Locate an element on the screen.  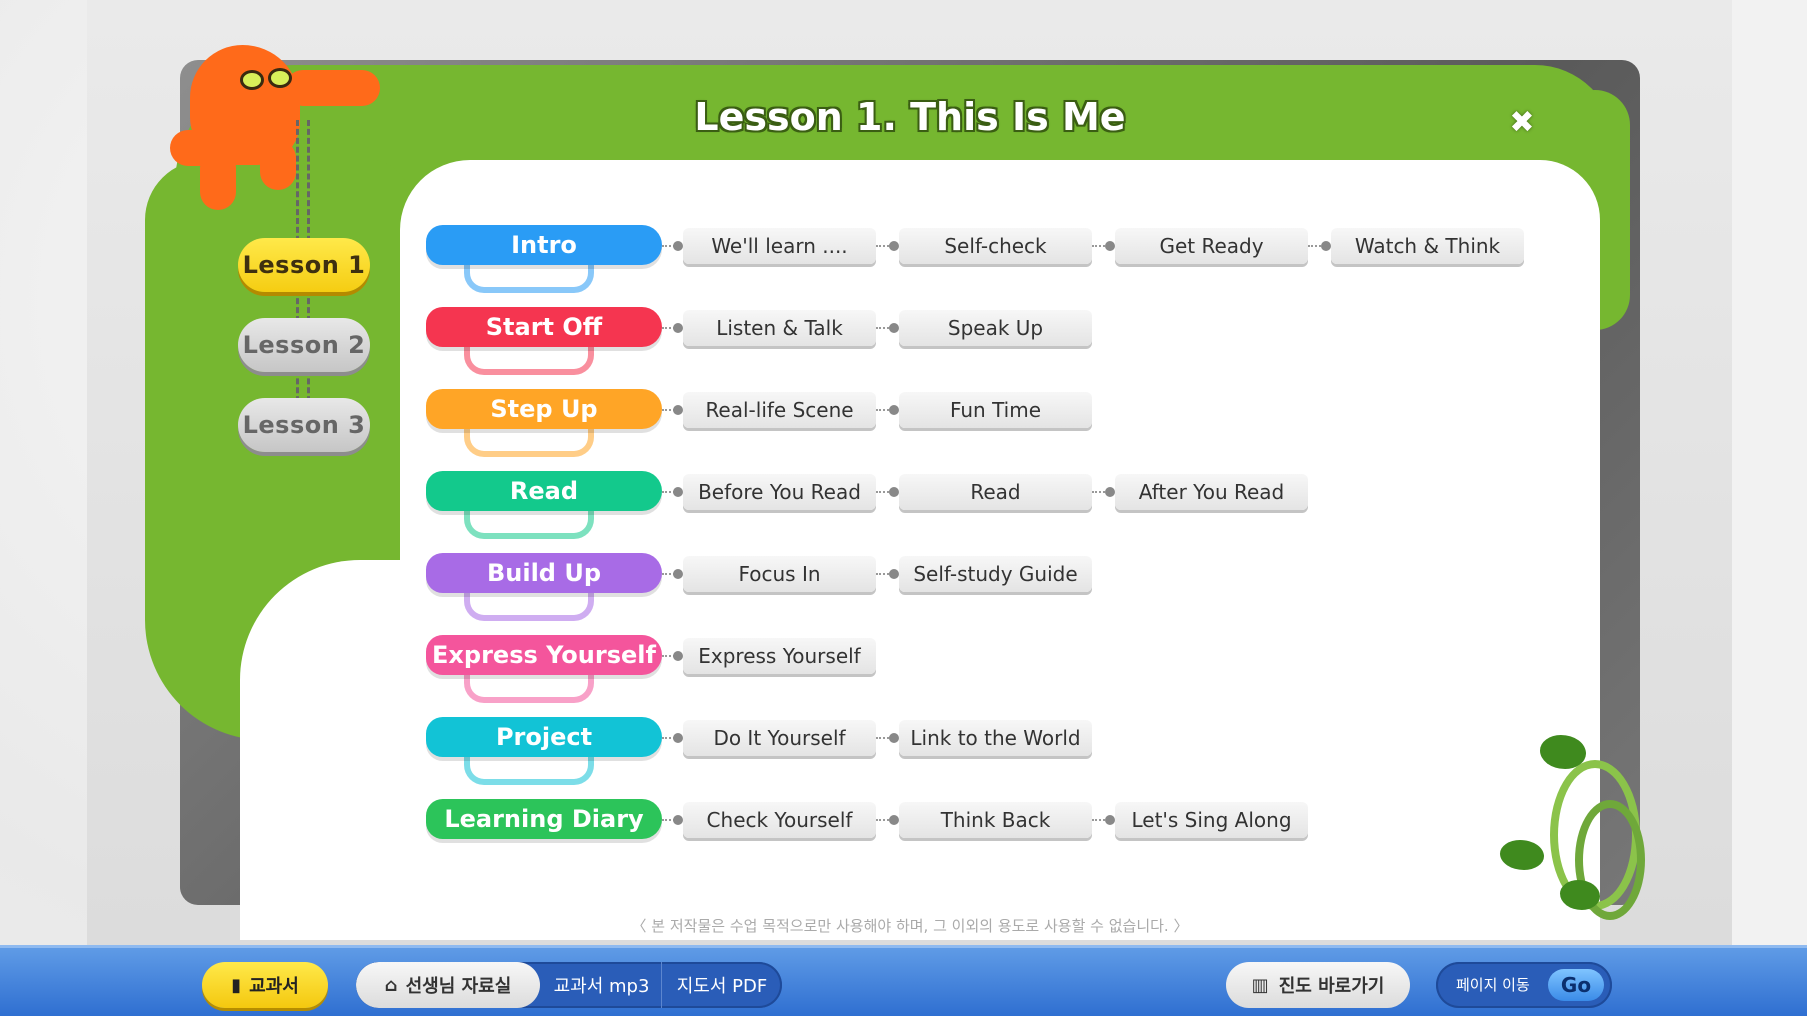
activity-button: Speak Up is located at coordinates (995, 328).